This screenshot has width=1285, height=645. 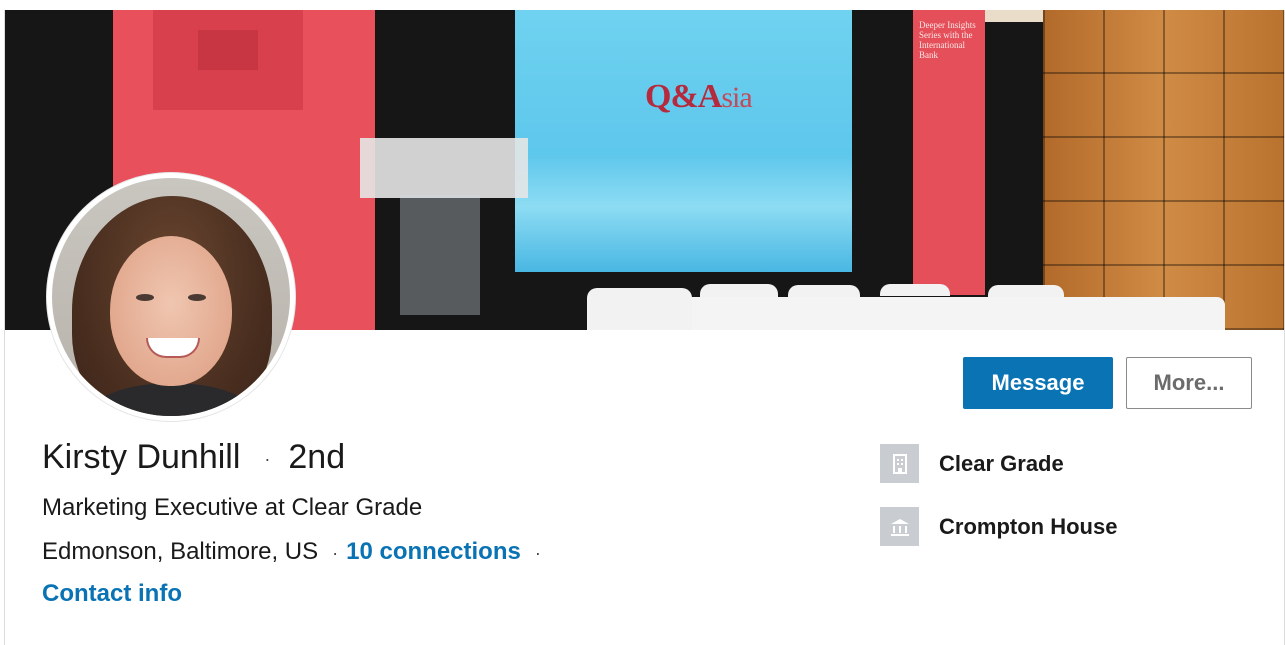 I want to click on school-item: Crompton House, so click(x=998, y=526).